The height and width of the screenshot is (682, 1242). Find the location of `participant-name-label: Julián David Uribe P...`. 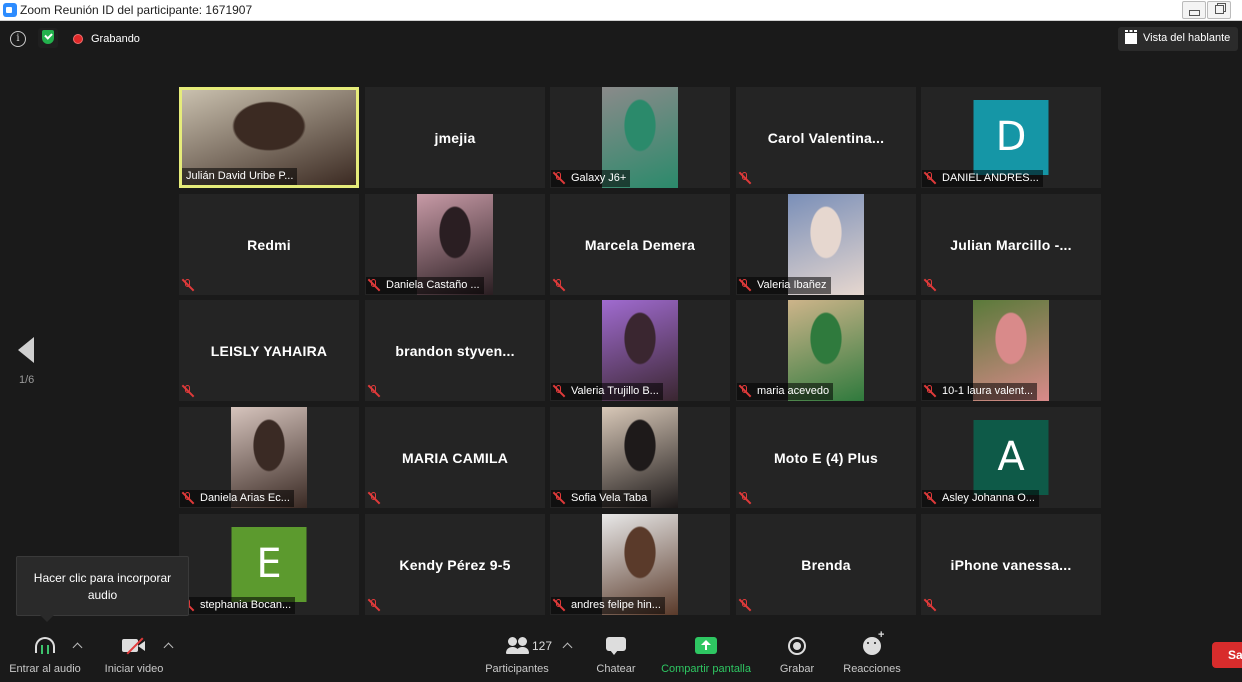

participant-name-label: Julián David Uribe P... is located at coordinates (240, 176).